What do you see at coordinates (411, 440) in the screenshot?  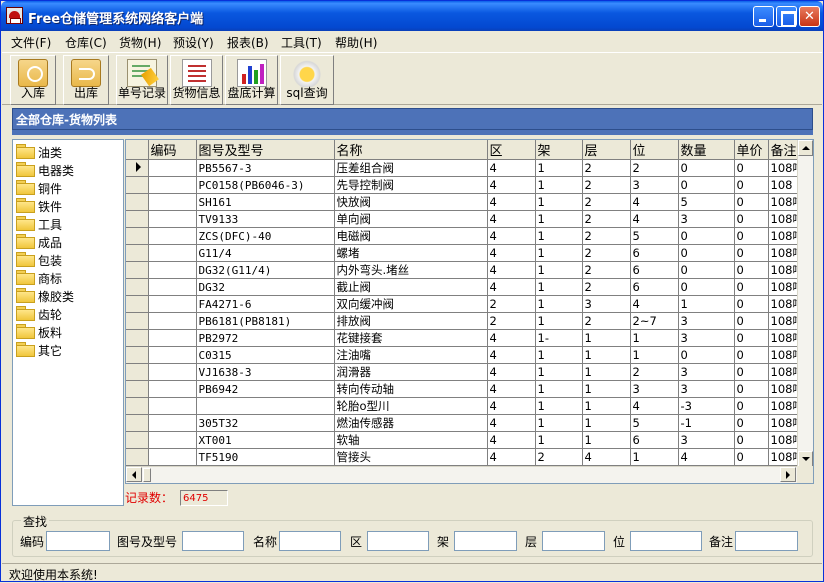 I see `table-cell: 软轴` at bounding box center [411, 440].